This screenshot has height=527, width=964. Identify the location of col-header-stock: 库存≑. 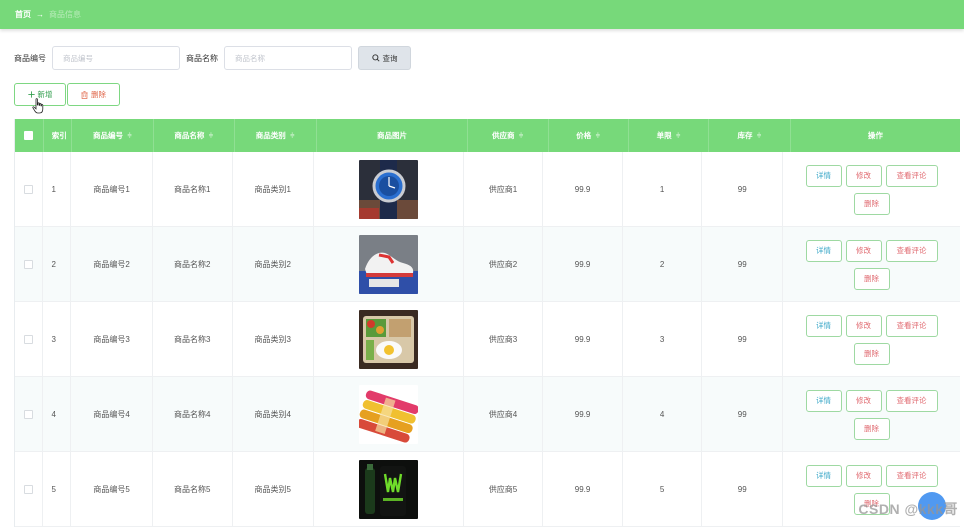
(749, 135).